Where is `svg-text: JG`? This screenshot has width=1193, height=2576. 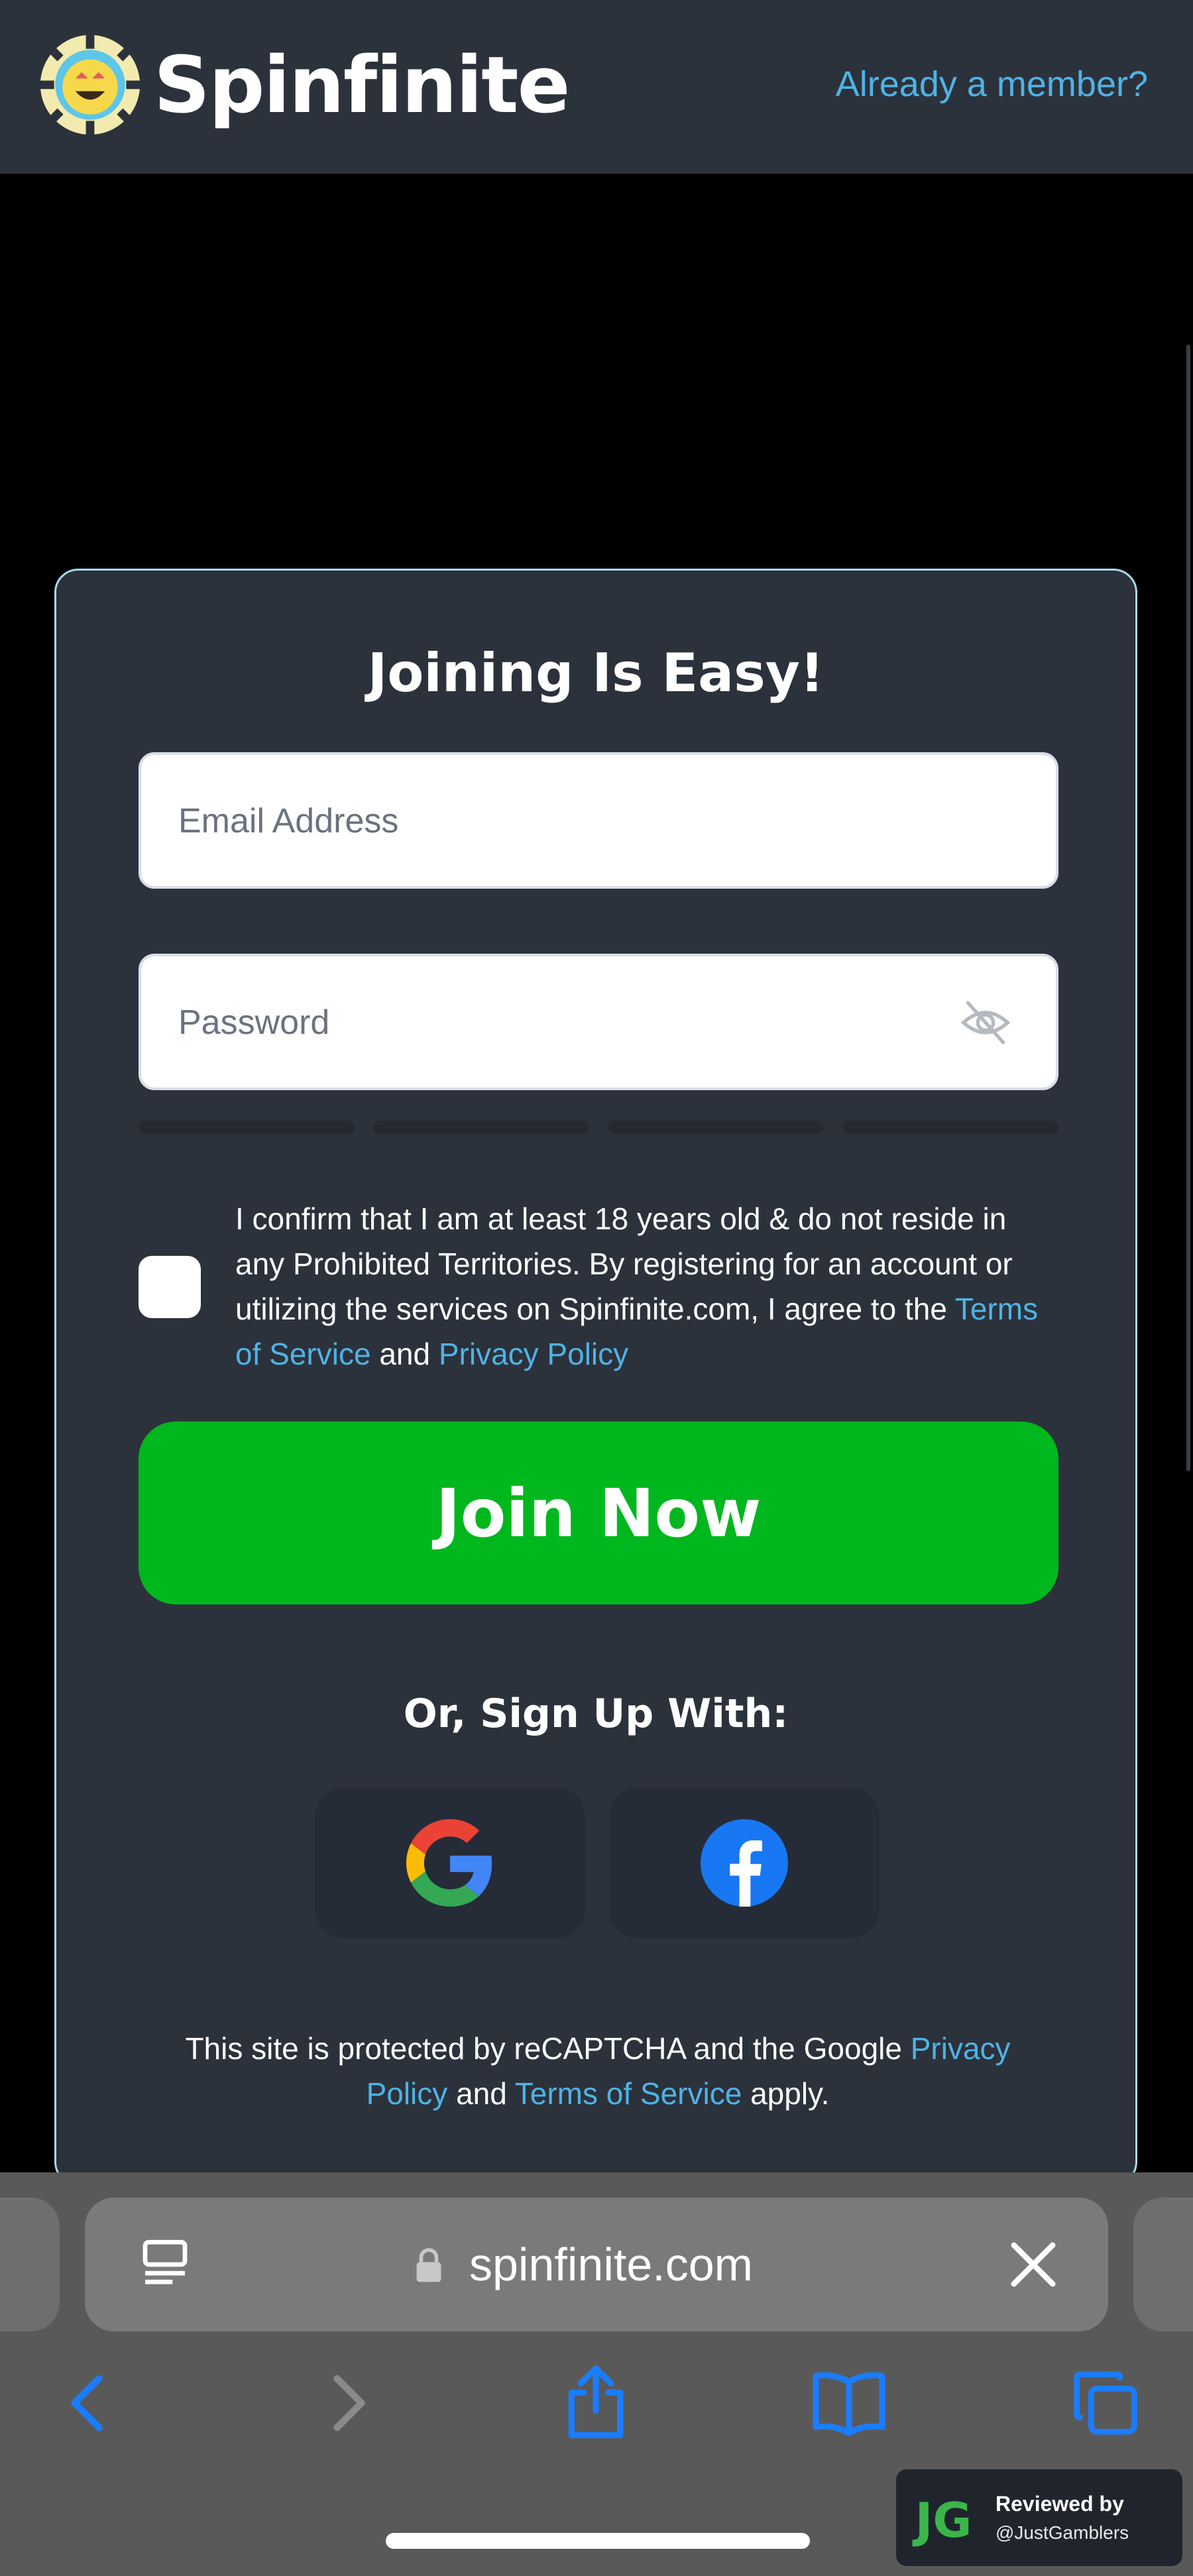 svg-text: JG is located at coordinates (942, 2520).